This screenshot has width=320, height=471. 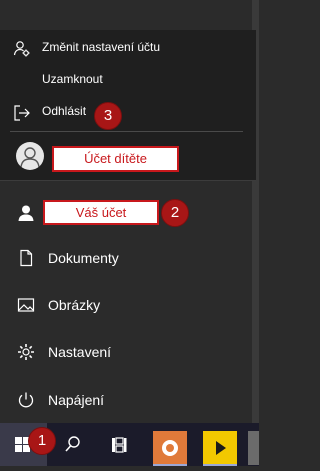 What do you see at coordinates (126, 258) in the screenshot?
I see `rail-item-documents: Dokumenty` at bounding box center [126, 258].